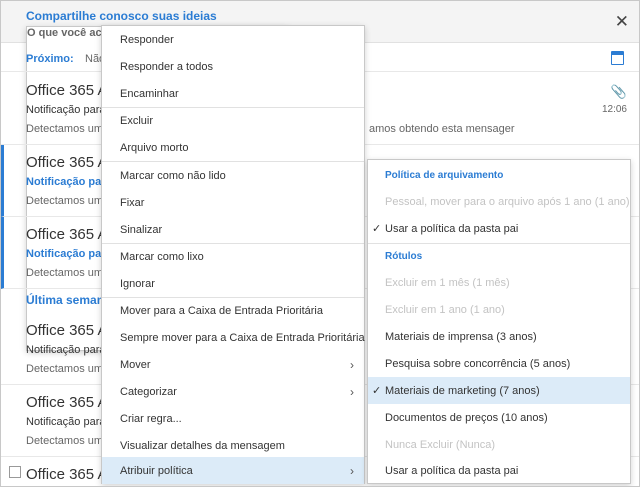 The width and height of the screenshot is (640, 487). Describe the element at coordinates (444, 175) in the screenshot. I see `archive-policy-header: Política de arquivamento` at that location.